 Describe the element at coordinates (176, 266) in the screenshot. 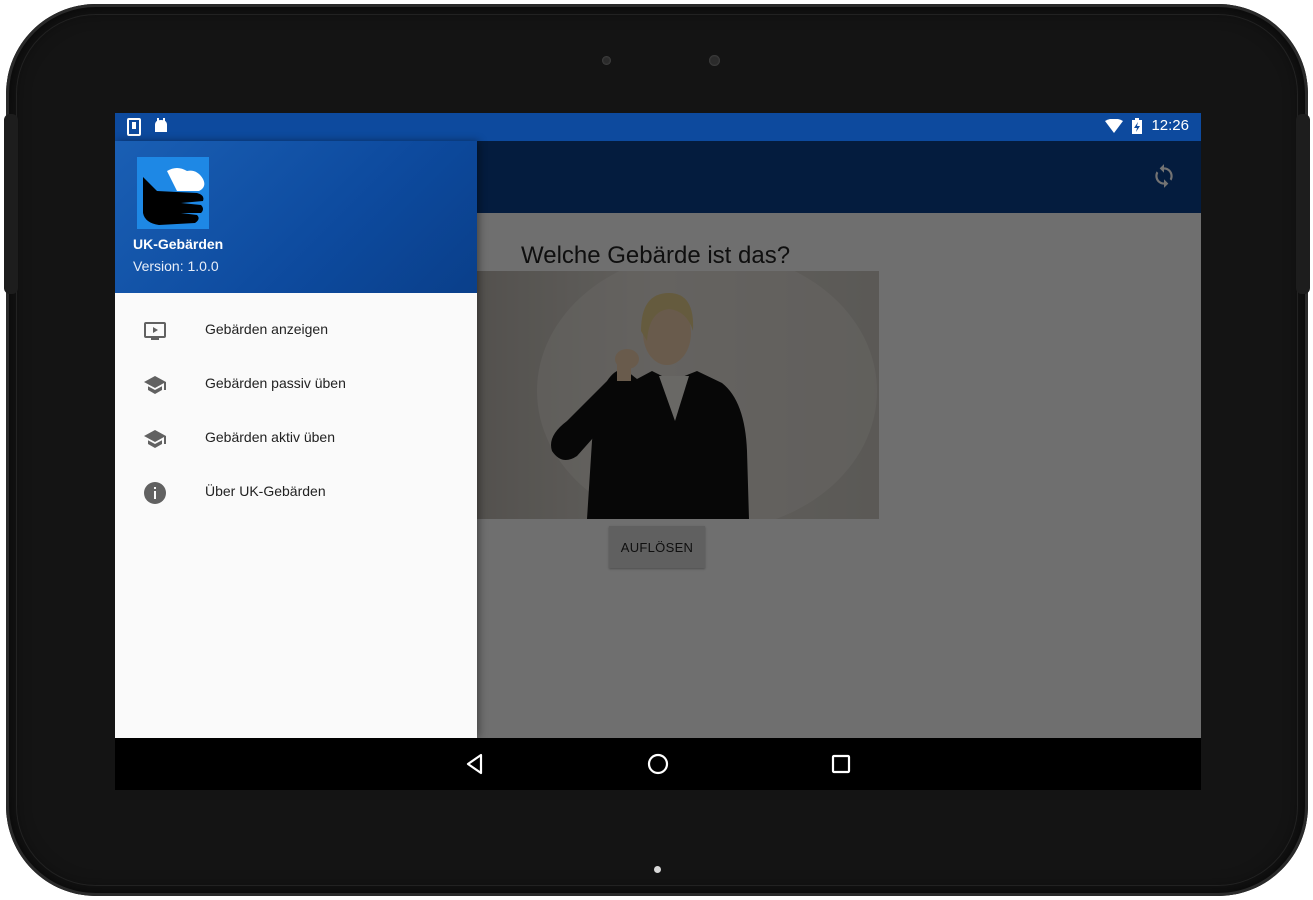

I see `app-version: Version: 1.0.0` at that location.